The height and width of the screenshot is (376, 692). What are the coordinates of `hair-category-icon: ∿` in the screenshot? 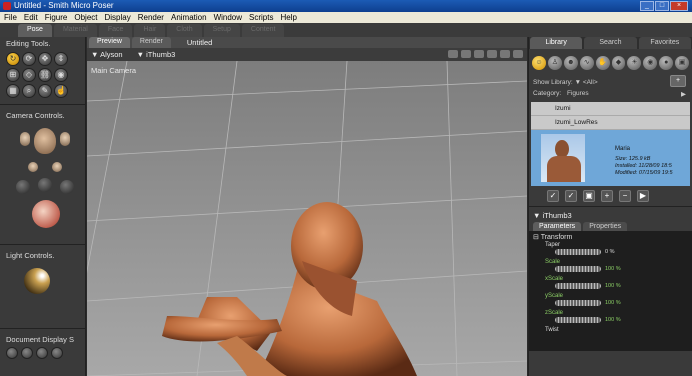 It's located at (586, 63).